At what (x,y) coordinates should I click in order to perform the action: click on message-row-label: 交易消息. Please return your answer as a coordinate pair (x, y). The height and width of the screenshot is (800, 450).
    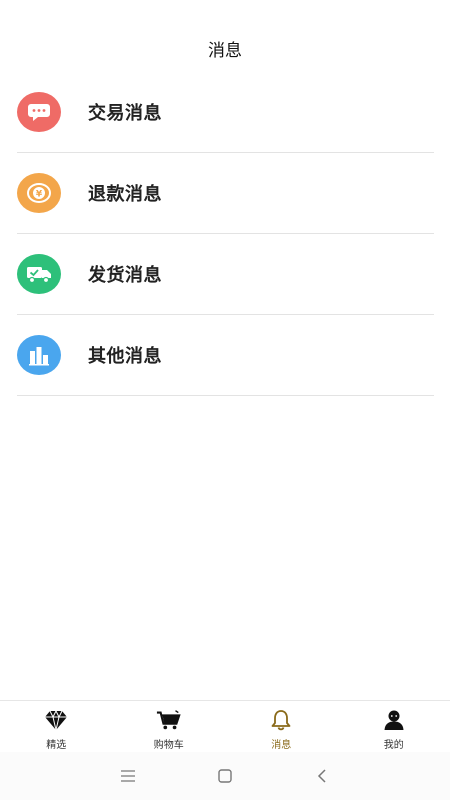
    Looking at the image, I should click on (125, 113).